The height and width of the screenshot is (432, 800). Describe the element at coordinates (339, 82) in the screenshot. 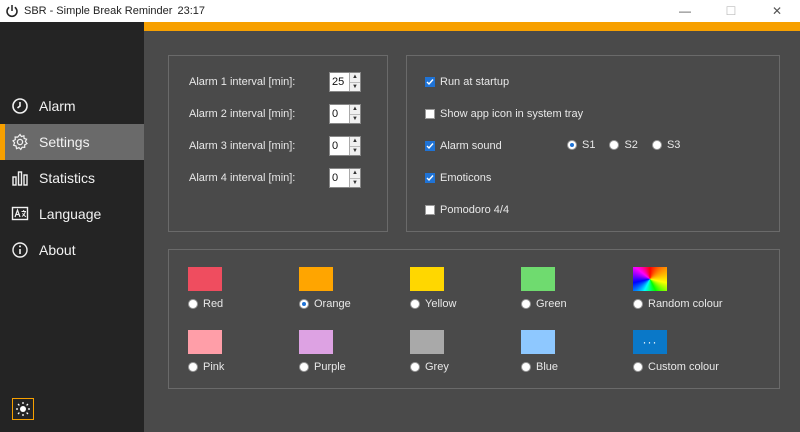

I see `alarm-1-interval-value: 25` at that location.